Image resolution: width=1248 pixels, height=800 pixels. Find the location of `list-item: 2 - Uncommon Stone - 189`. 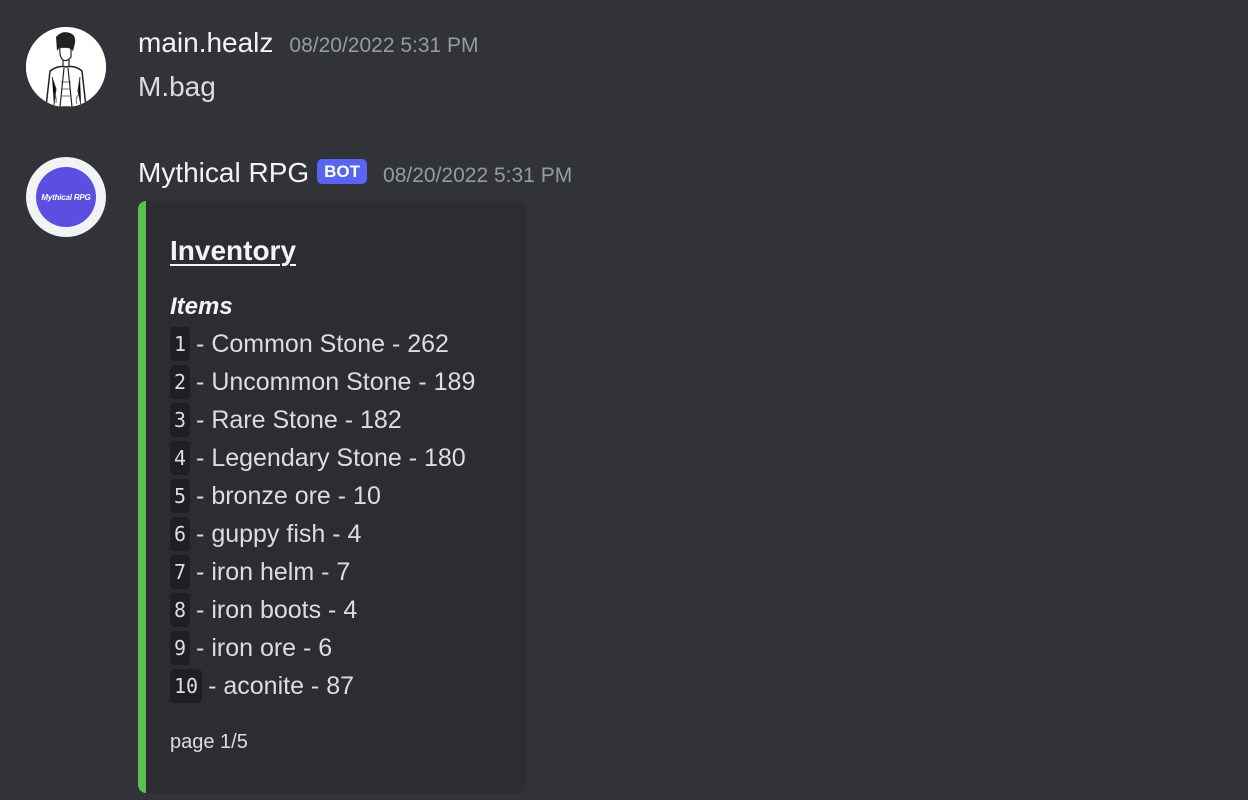

list-item: 2 - Uncommon Stone - 189 is located at coordinates (336, 382).